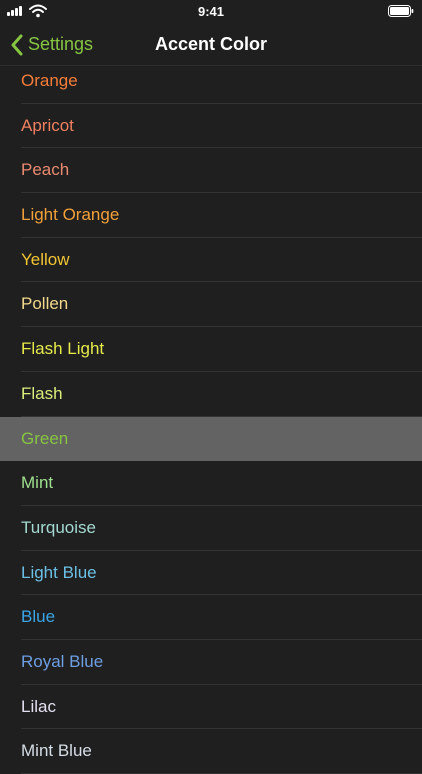 The height and width of the screenshot is (774, 422). Describe the element at coordinates (211, 483) in the screenshot. I see `accent-option-row: Mint` at that location.